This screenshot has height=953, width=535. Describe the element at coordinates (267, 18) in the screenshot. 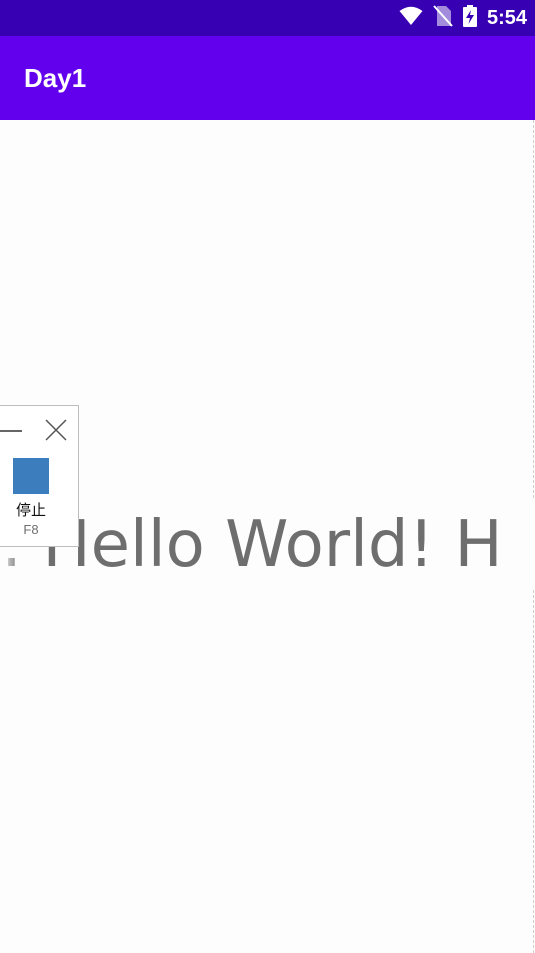

I see `status-bar: 5:54` at that location.